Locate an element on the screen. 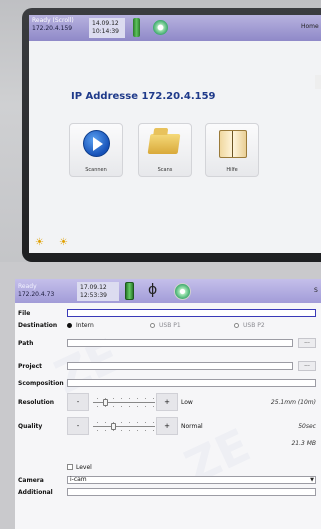 The image size is (321, 529). camera-select: i-cam ▼ is located at coordinates (191, 480).